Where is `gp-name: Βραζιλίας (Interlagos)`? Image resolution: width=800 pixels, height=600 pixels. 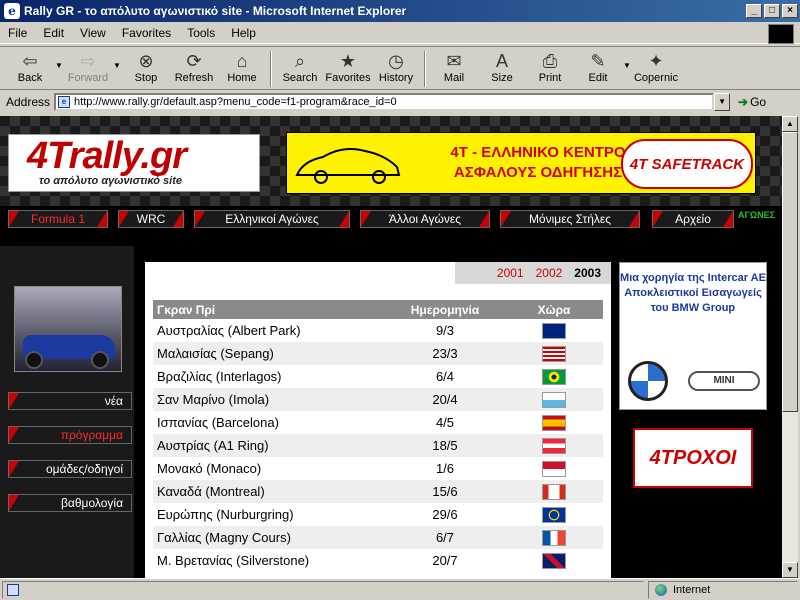
gp-name: Βραζιλίας (Interlagos) is located at coordinates (269, 376).